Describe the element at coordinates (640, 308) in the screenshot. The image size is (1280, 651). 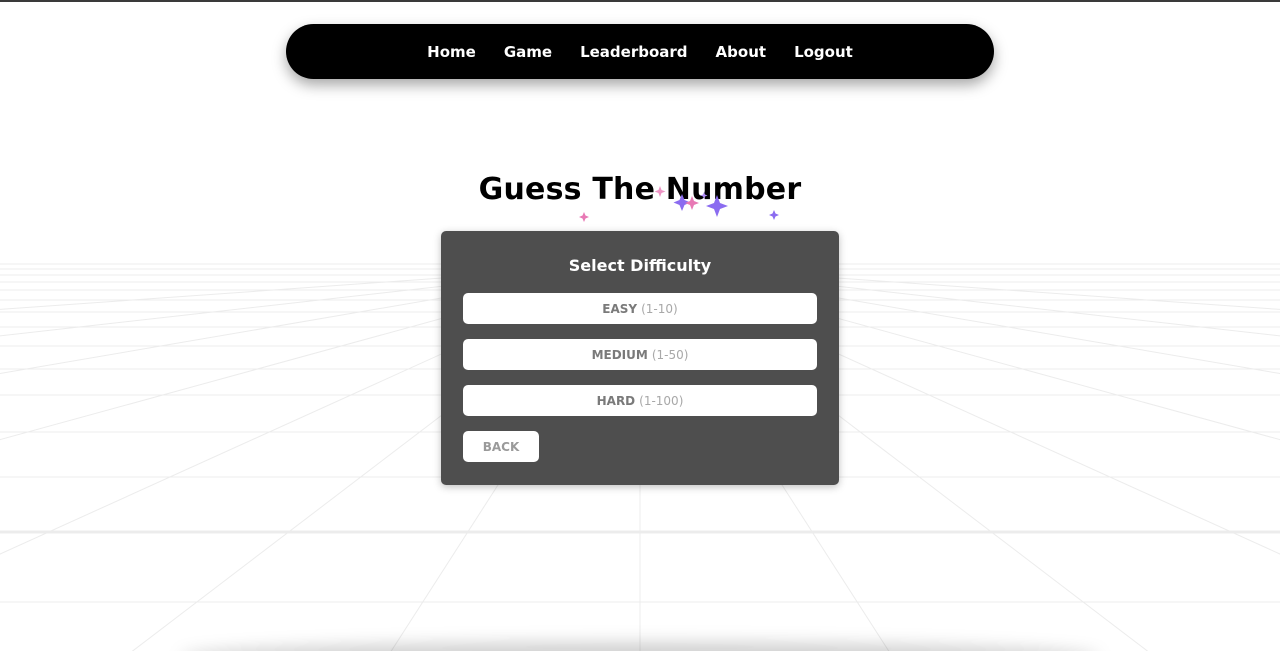
I see `easy-difficulty-button: EASY (1-10)` at that location.